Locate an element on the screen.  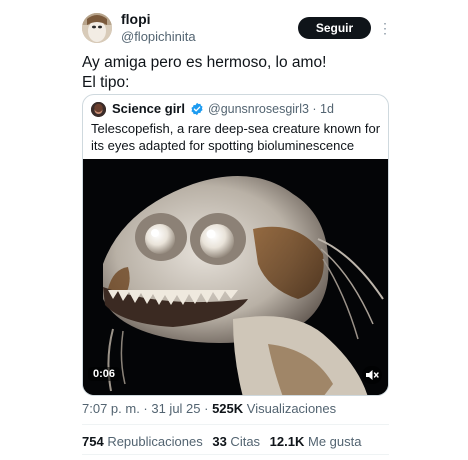
timestamp: 7:07 p. m. · 31 jul 25 · is located at coordinates (147, 408).